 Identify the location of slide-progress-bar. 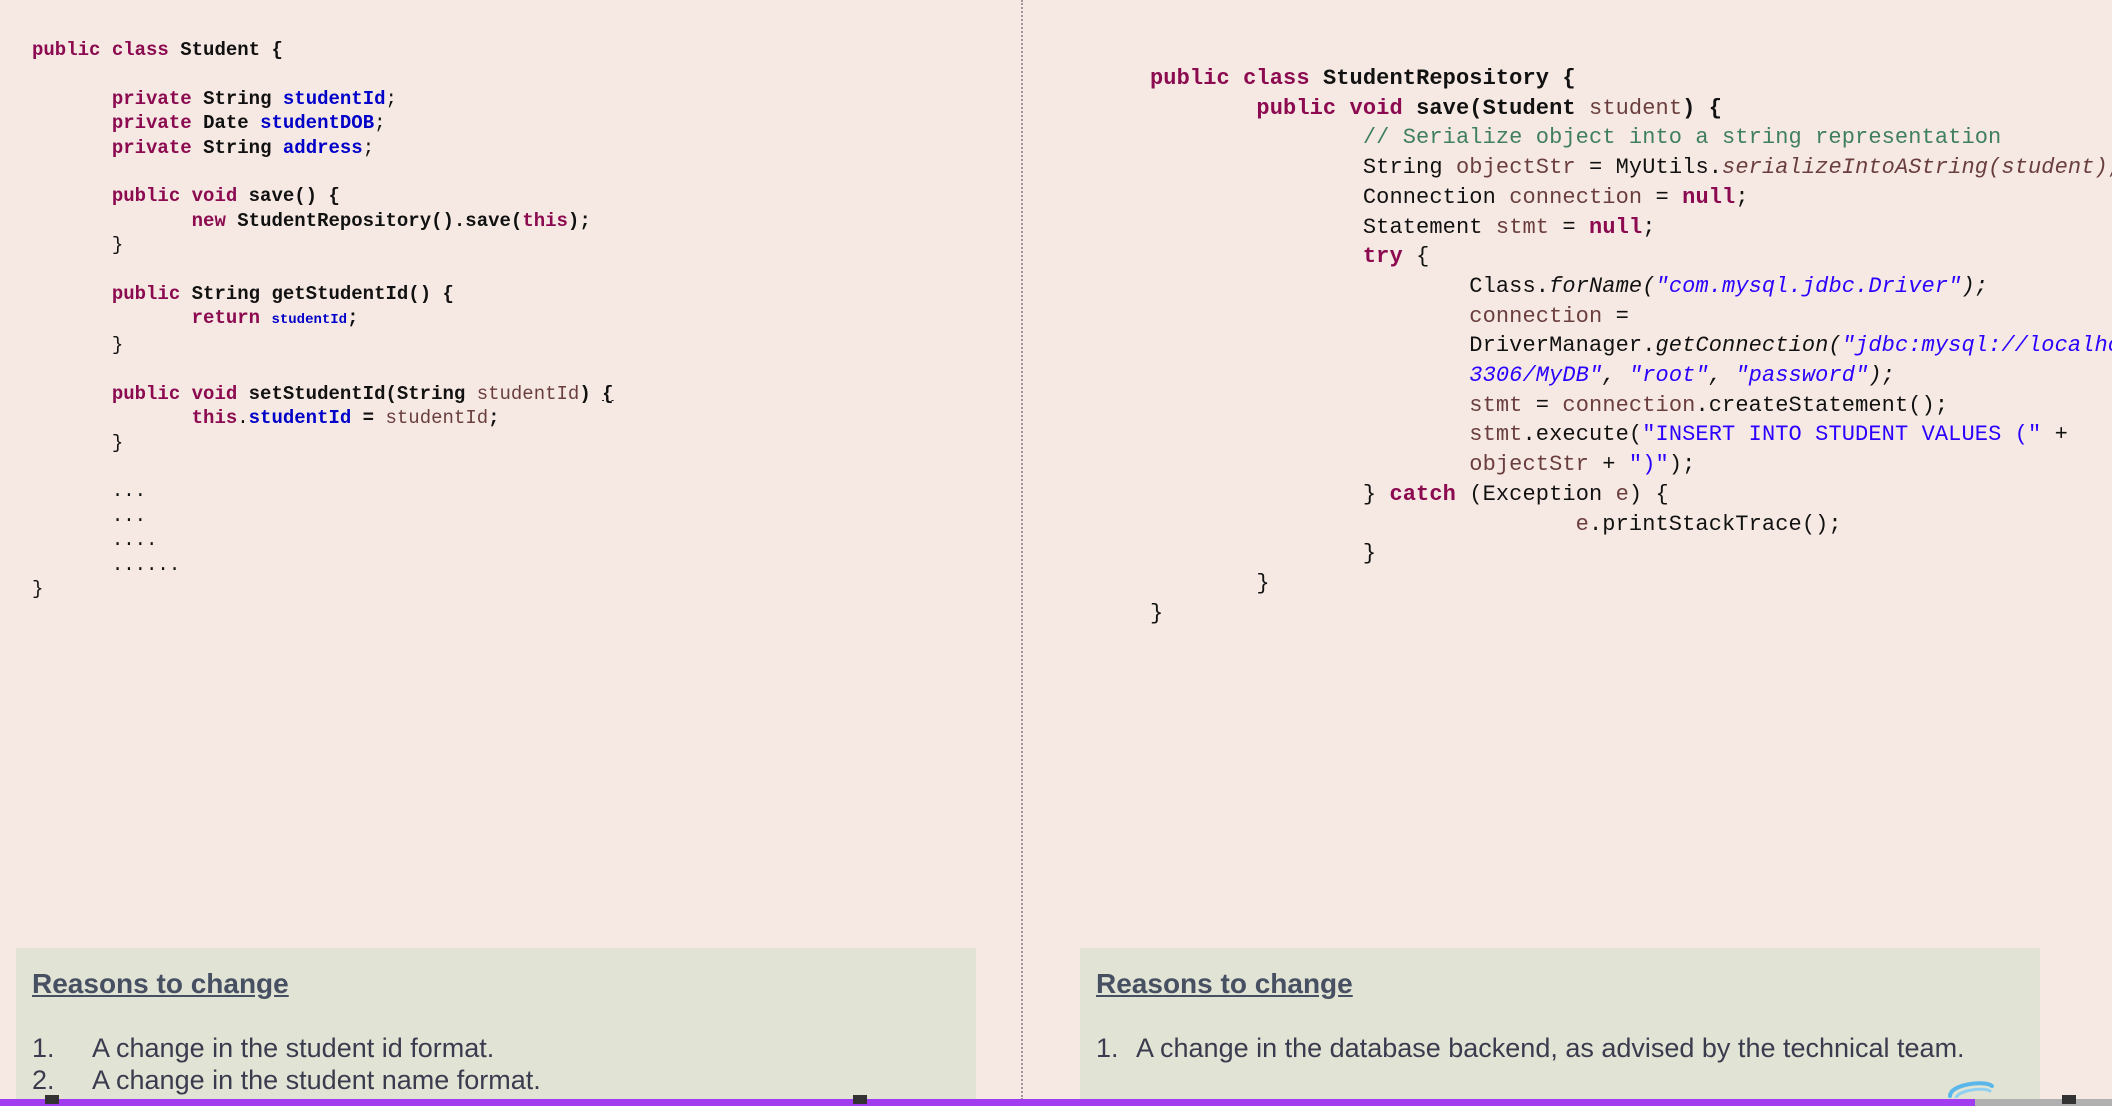
(1056, 1102).